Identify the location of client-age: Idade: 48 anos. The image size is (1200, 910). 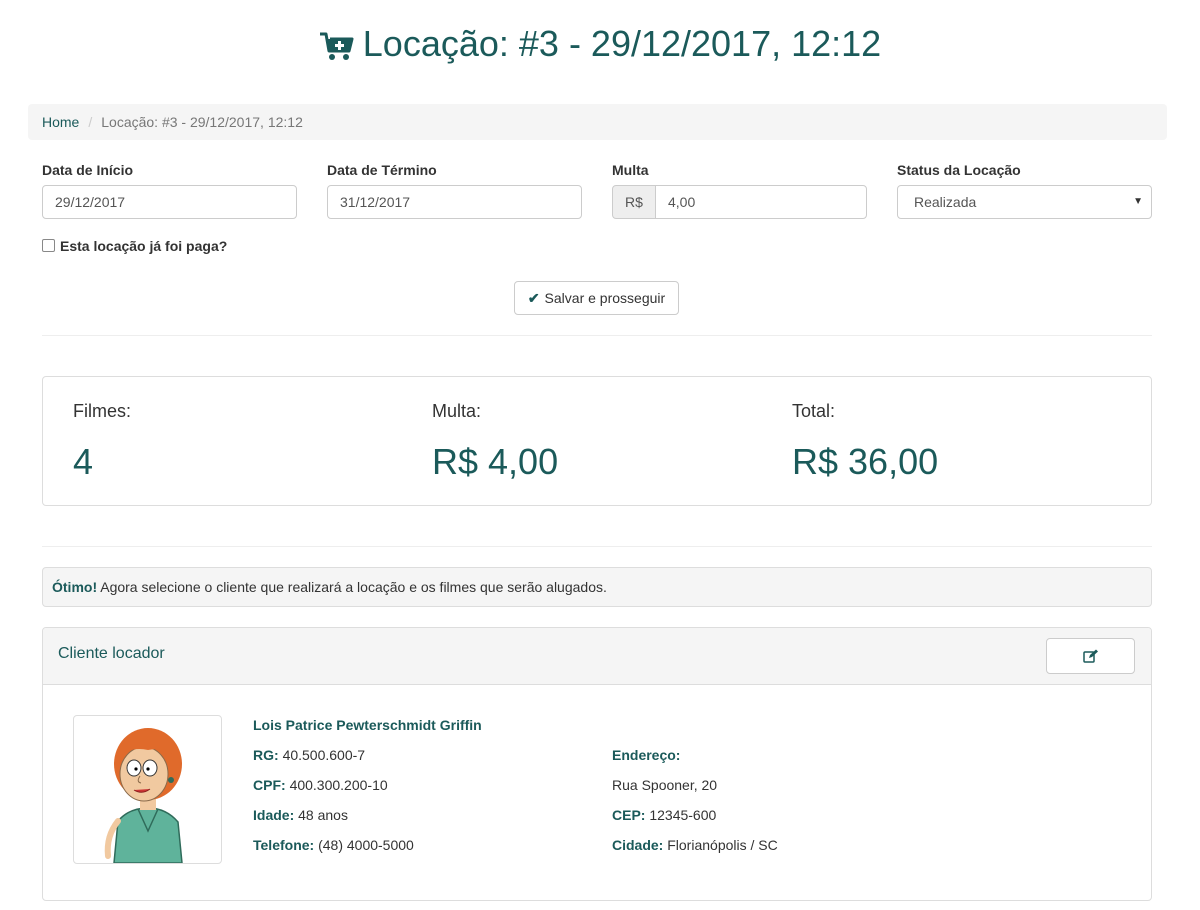
(300, 815).